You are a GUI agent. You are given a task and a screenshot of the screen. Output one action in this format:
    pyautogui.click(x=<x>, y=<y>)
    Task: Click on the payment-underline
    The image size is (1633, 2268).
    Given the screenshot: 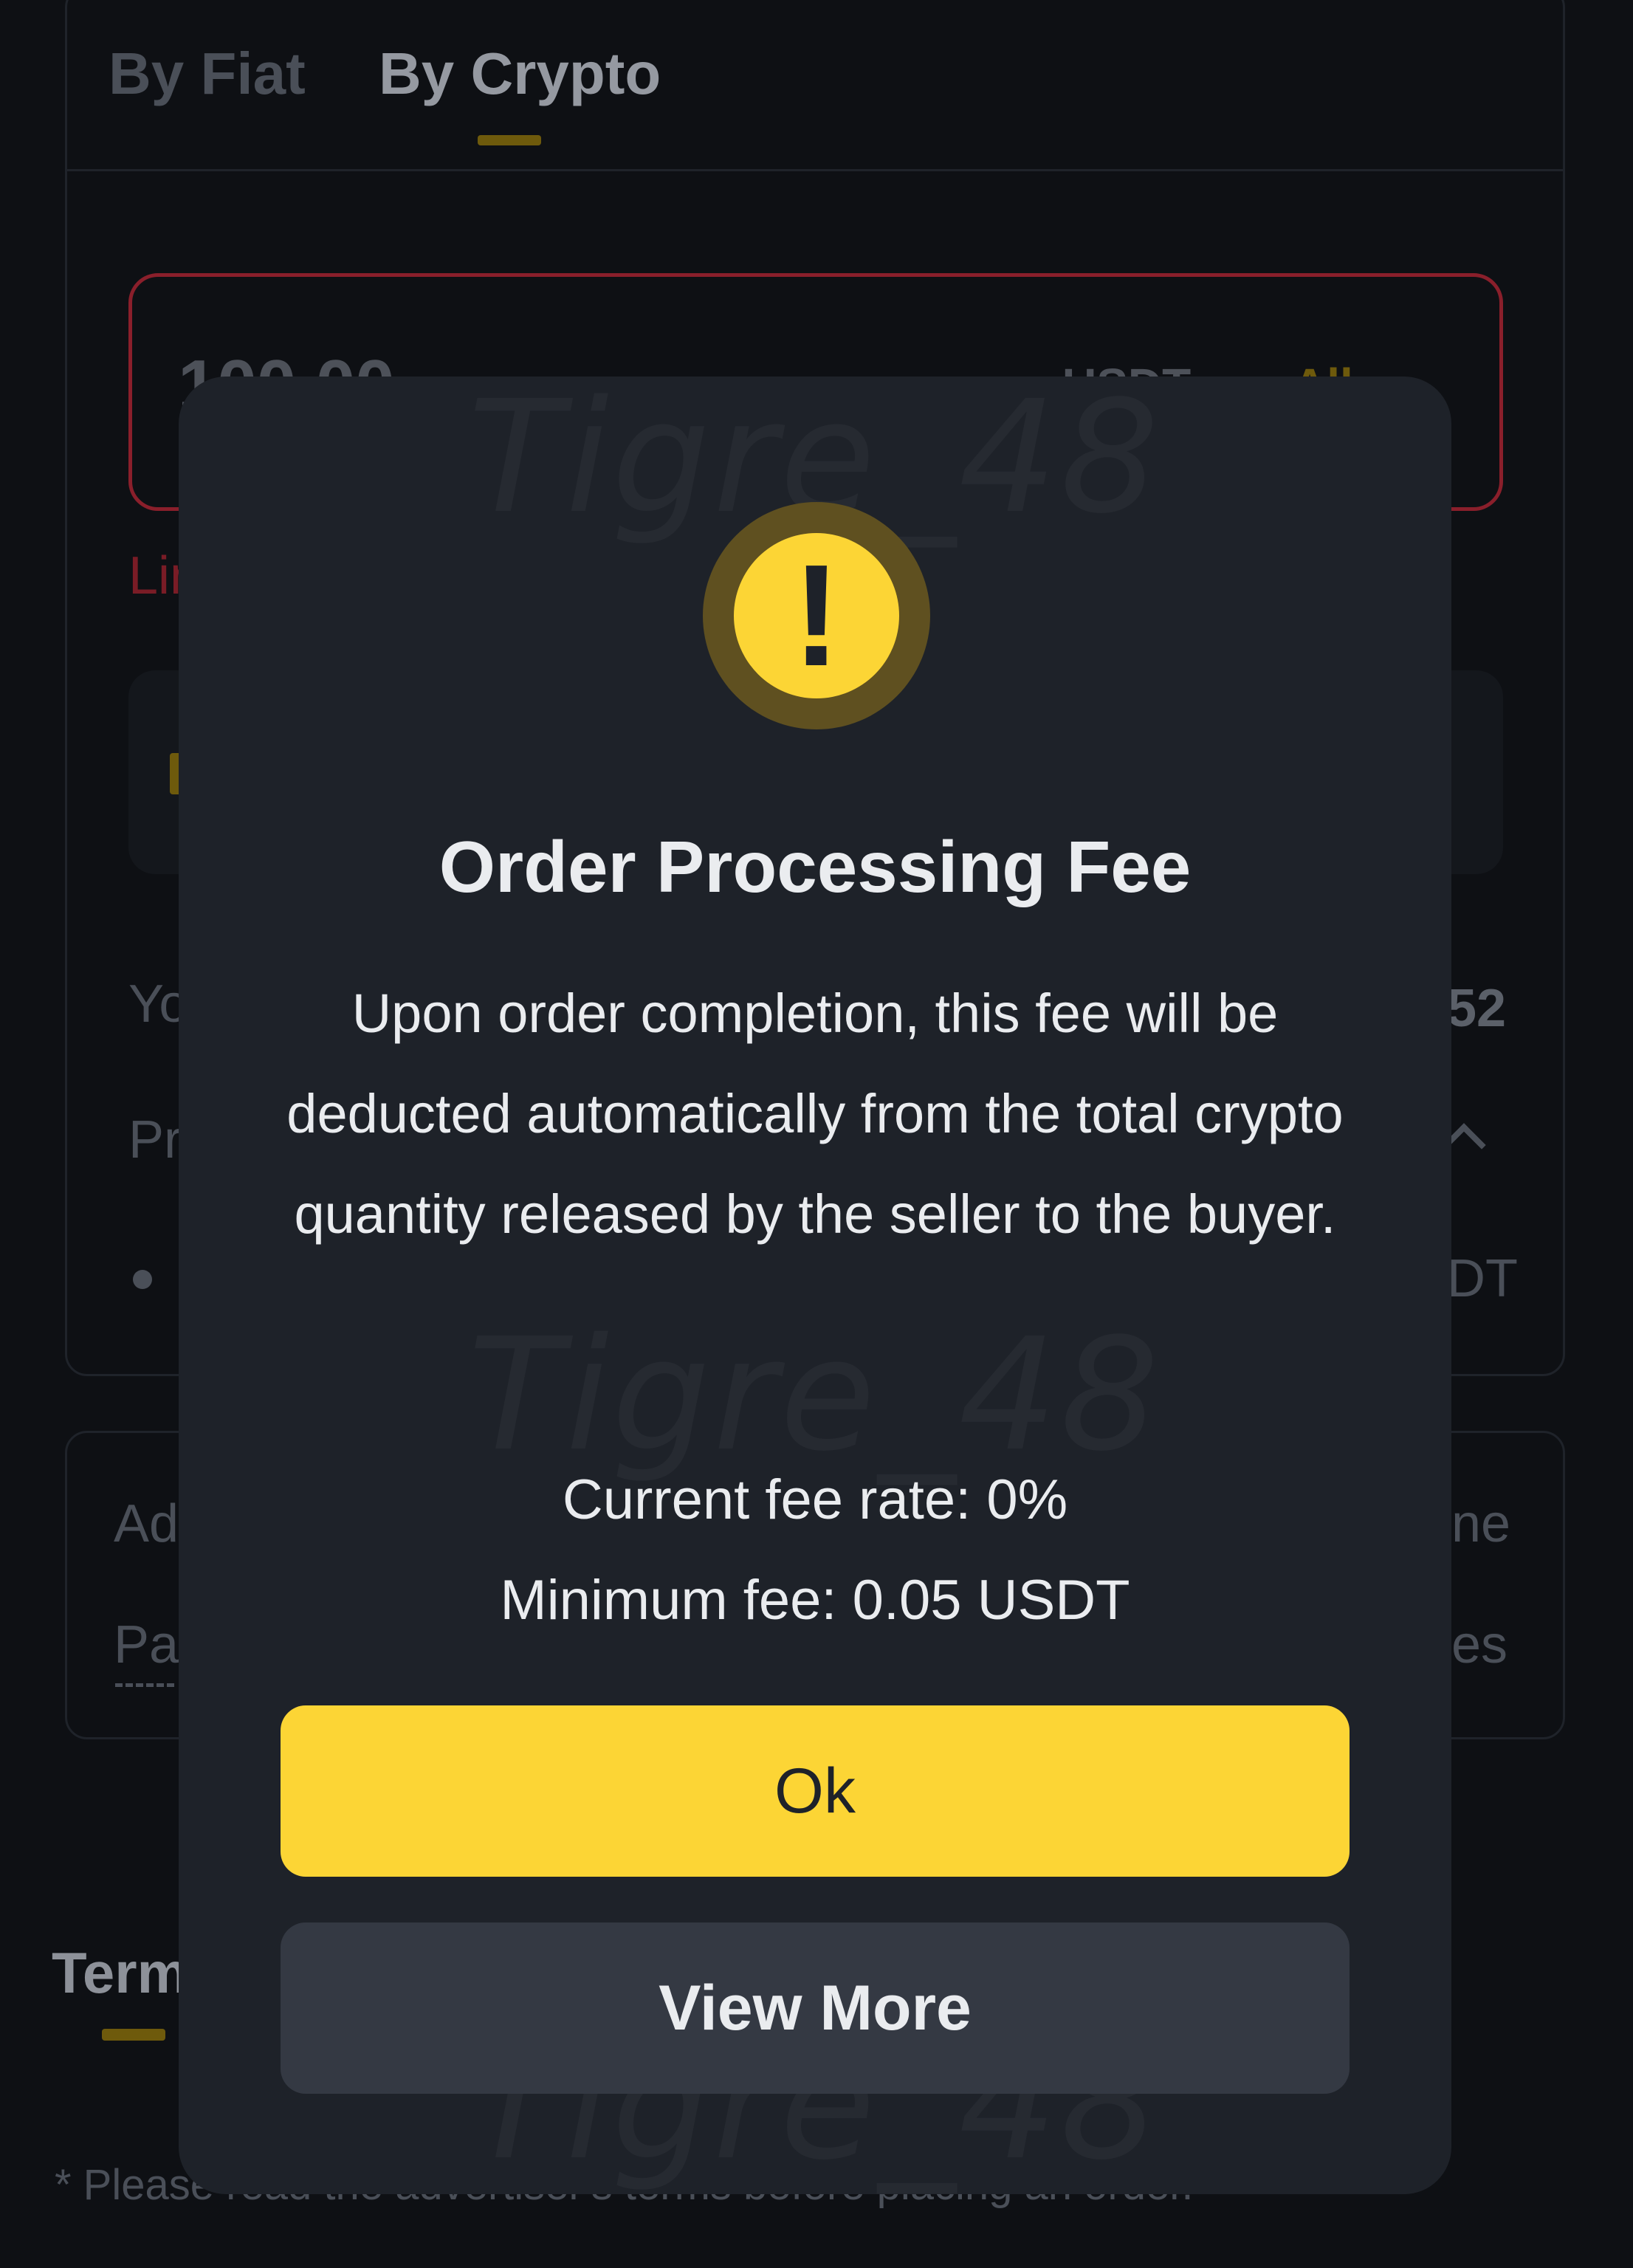 What is the action you would take?
    pyautogui.click(x=144, y=1685)
    